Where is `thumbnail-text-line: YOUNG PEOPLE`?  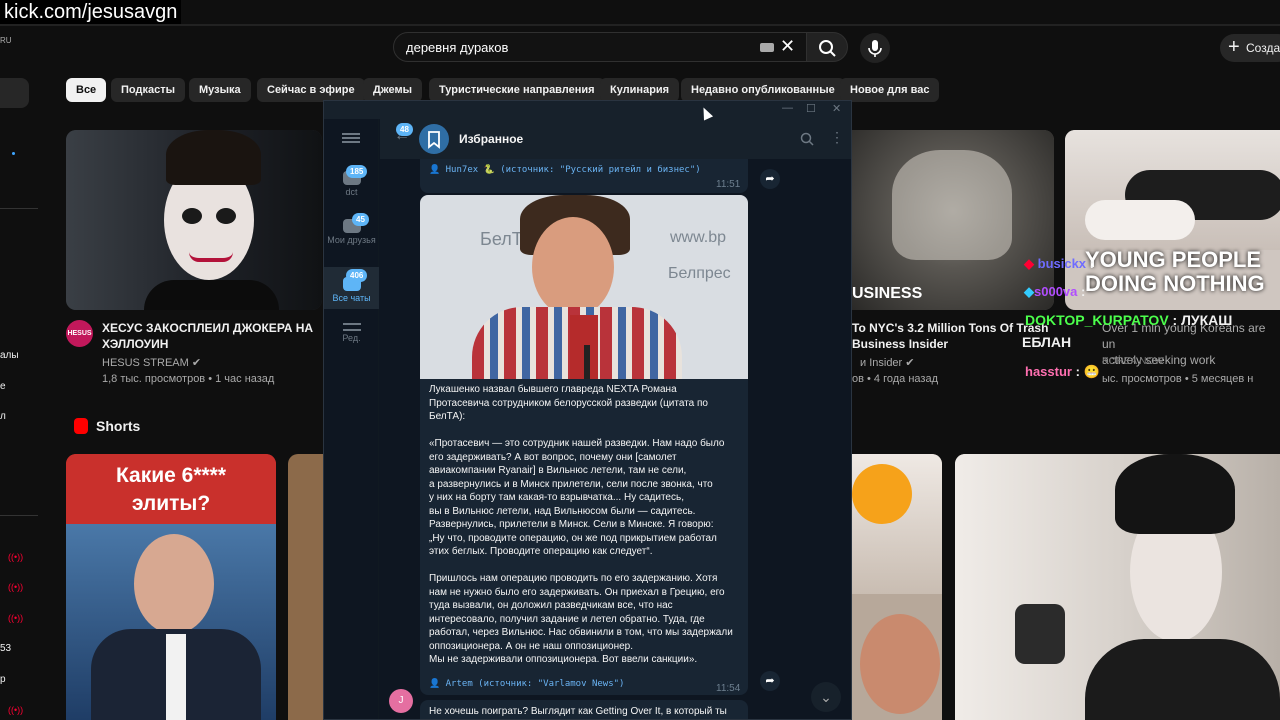
thumbnail-text-line: YOUNG PEOPLE is located at coordinates (1173, 259).